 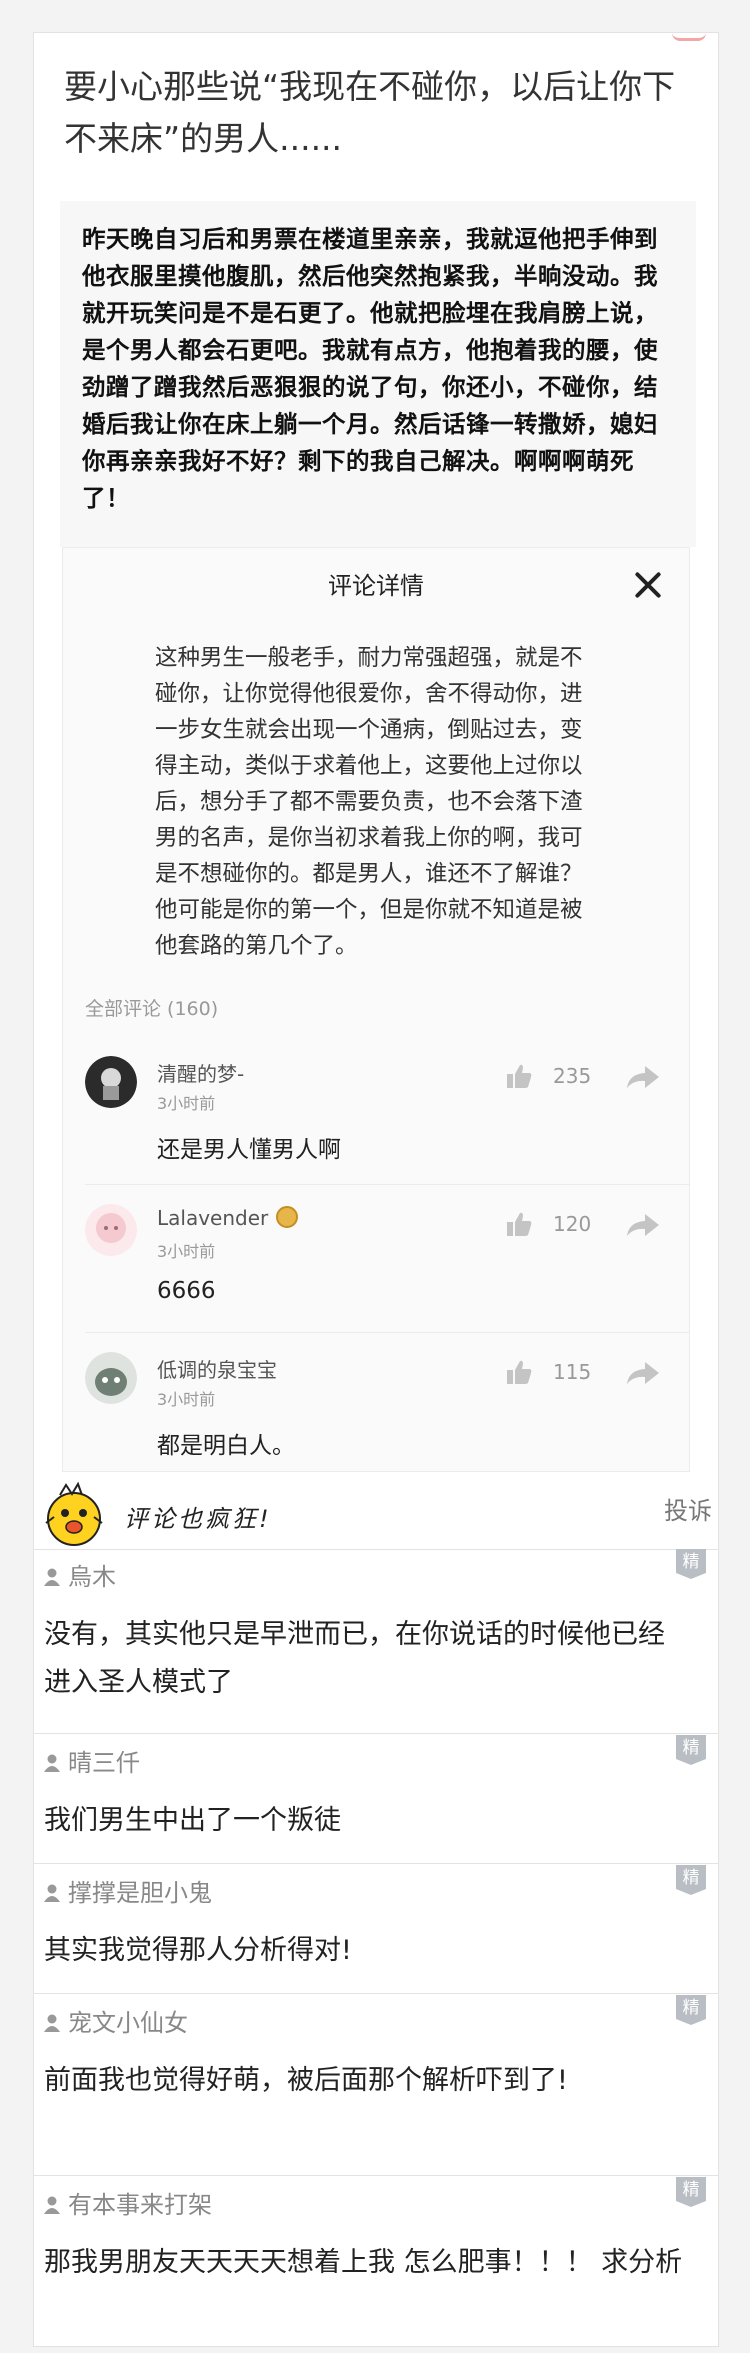 I want to click on like-count: 235, so click(x=572, y=1076).